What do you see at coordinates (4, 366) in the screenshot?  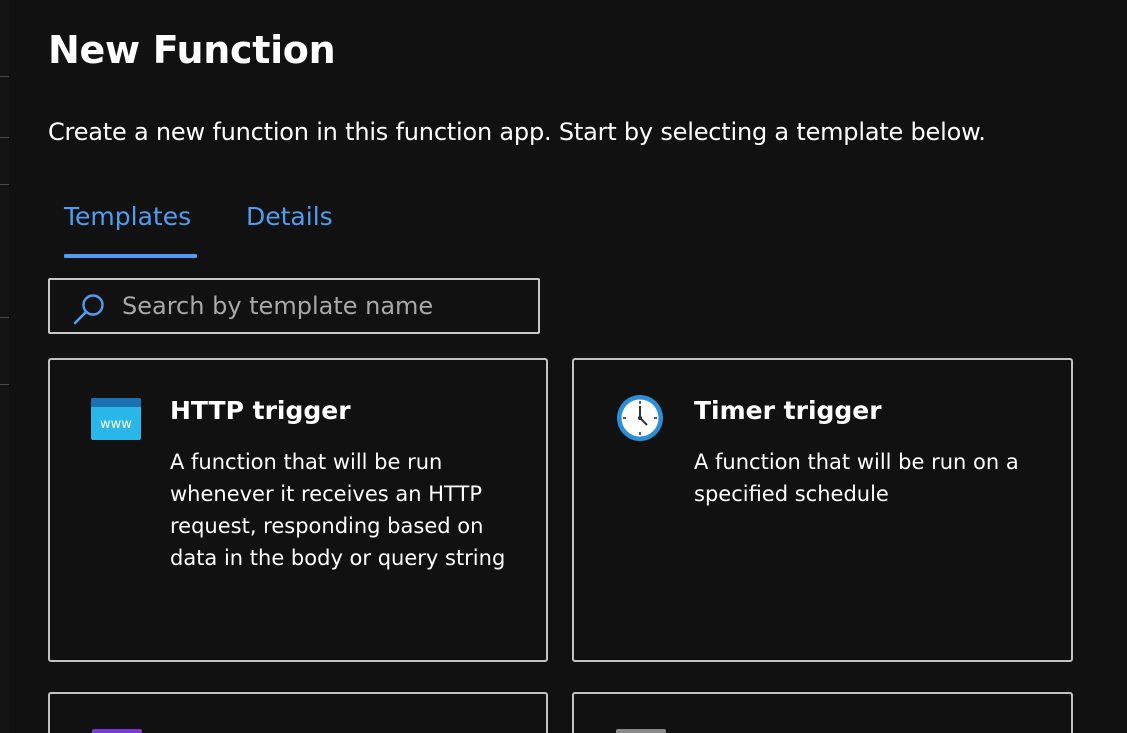 I see `left-panel-edge` at bounding box center [4, 366].